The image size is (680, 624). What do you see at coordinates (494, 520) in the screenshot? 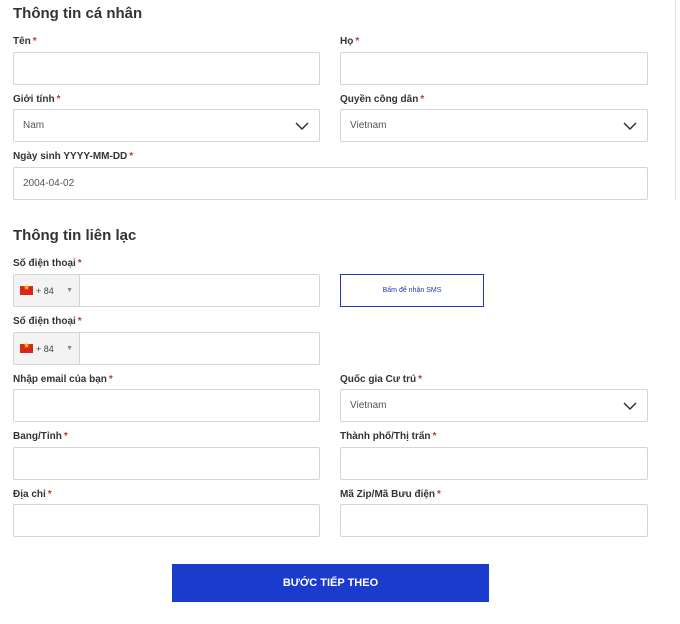
I see `zip-input` at bounding box center [494, 520].